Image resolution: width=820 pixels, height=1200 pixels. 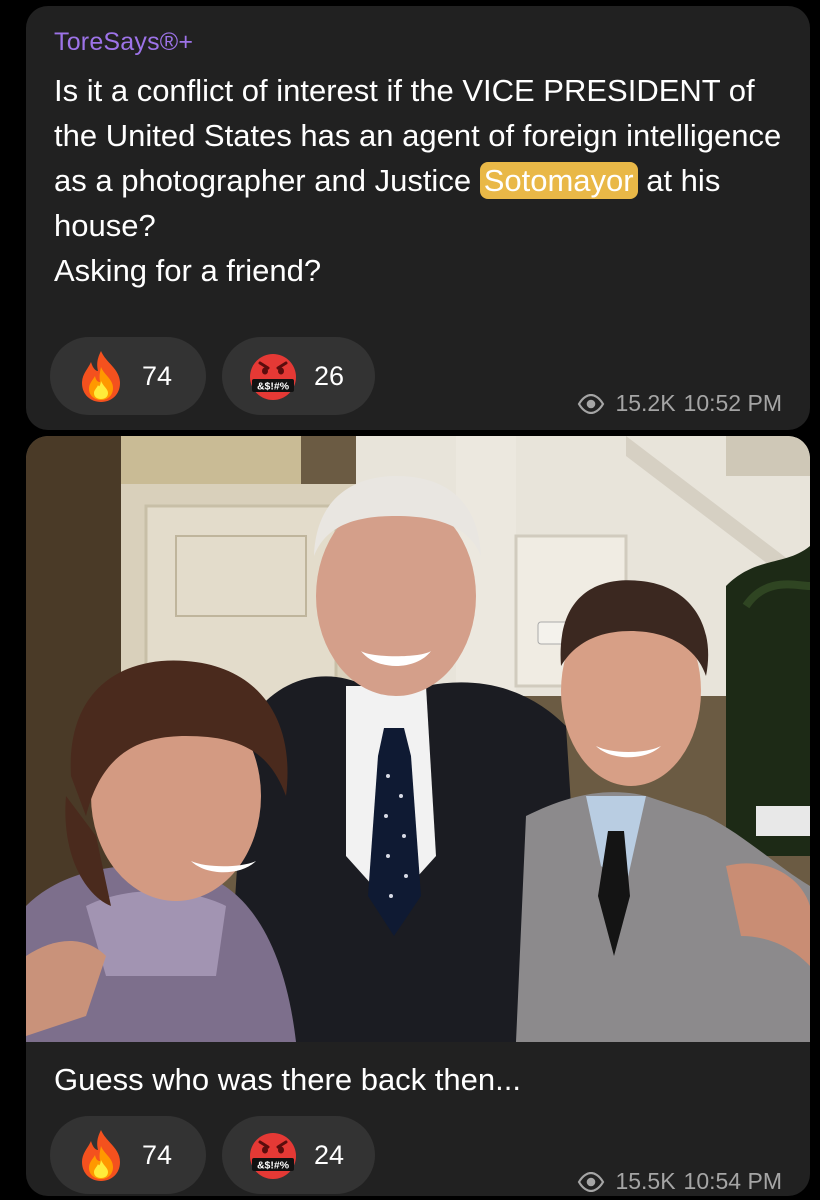 I want to click on highlighted-word: Sotomayor, so click(x=558, y=180).